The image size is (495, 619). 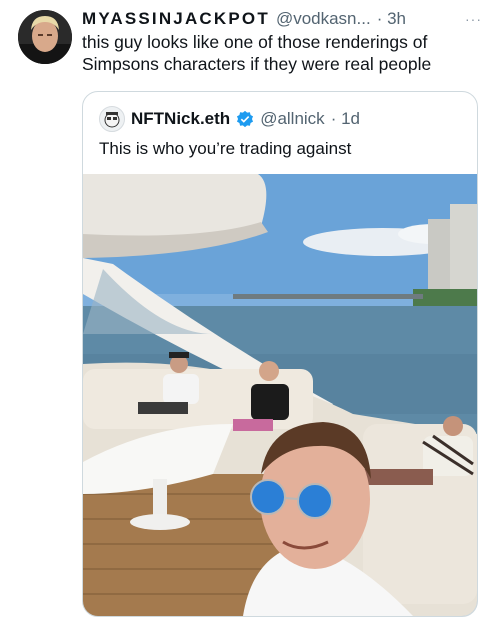 What do you see at coordinates (112, 119) in the screenshot?
I see `quoted-avatar` at bounding box center [112, 119].